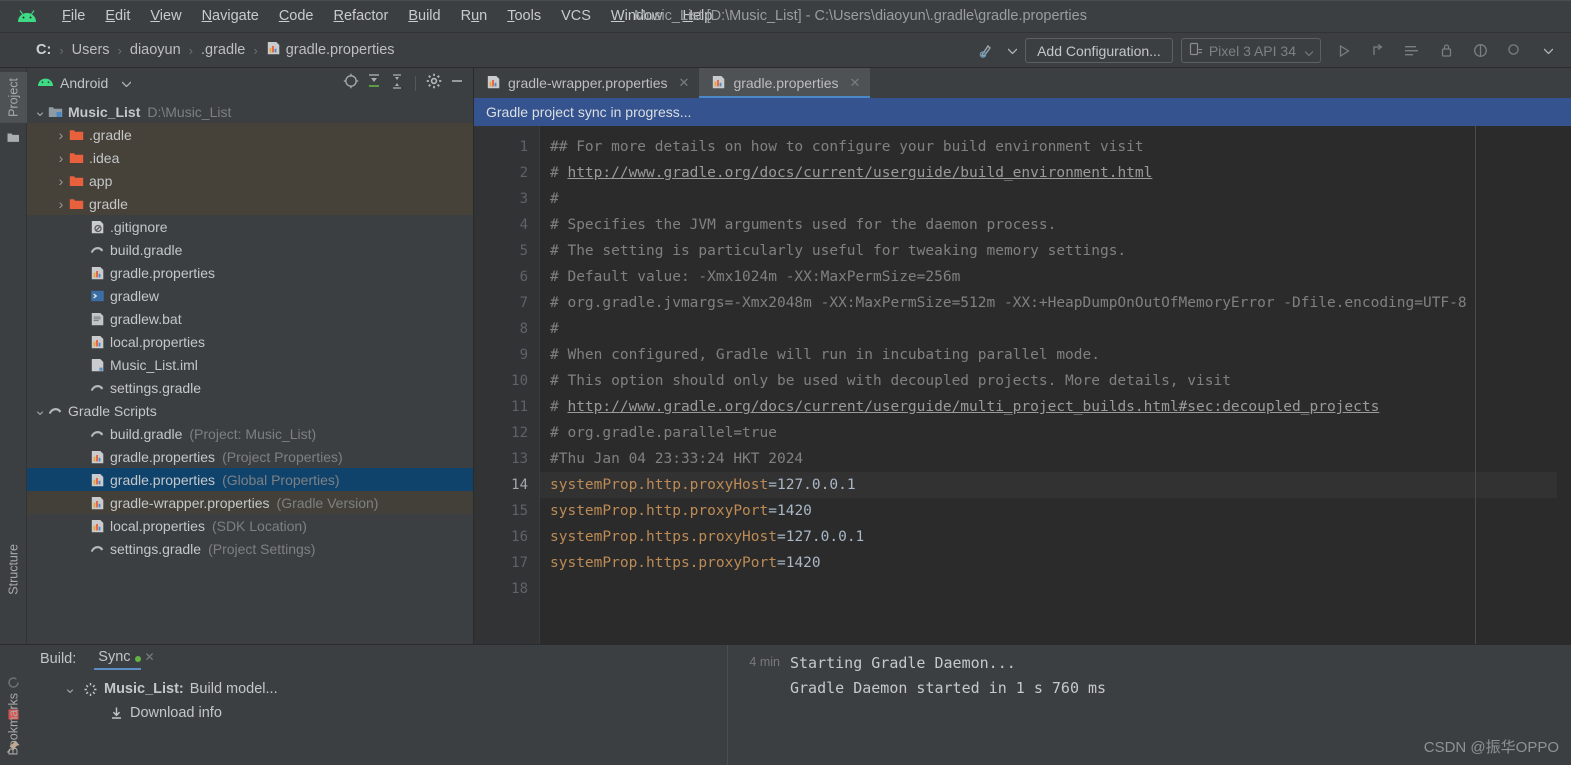  Describe the element at coordinates (250, 410) in the screenshot. I see `tree-item: ⌄ Gradle Scripts` at that location.